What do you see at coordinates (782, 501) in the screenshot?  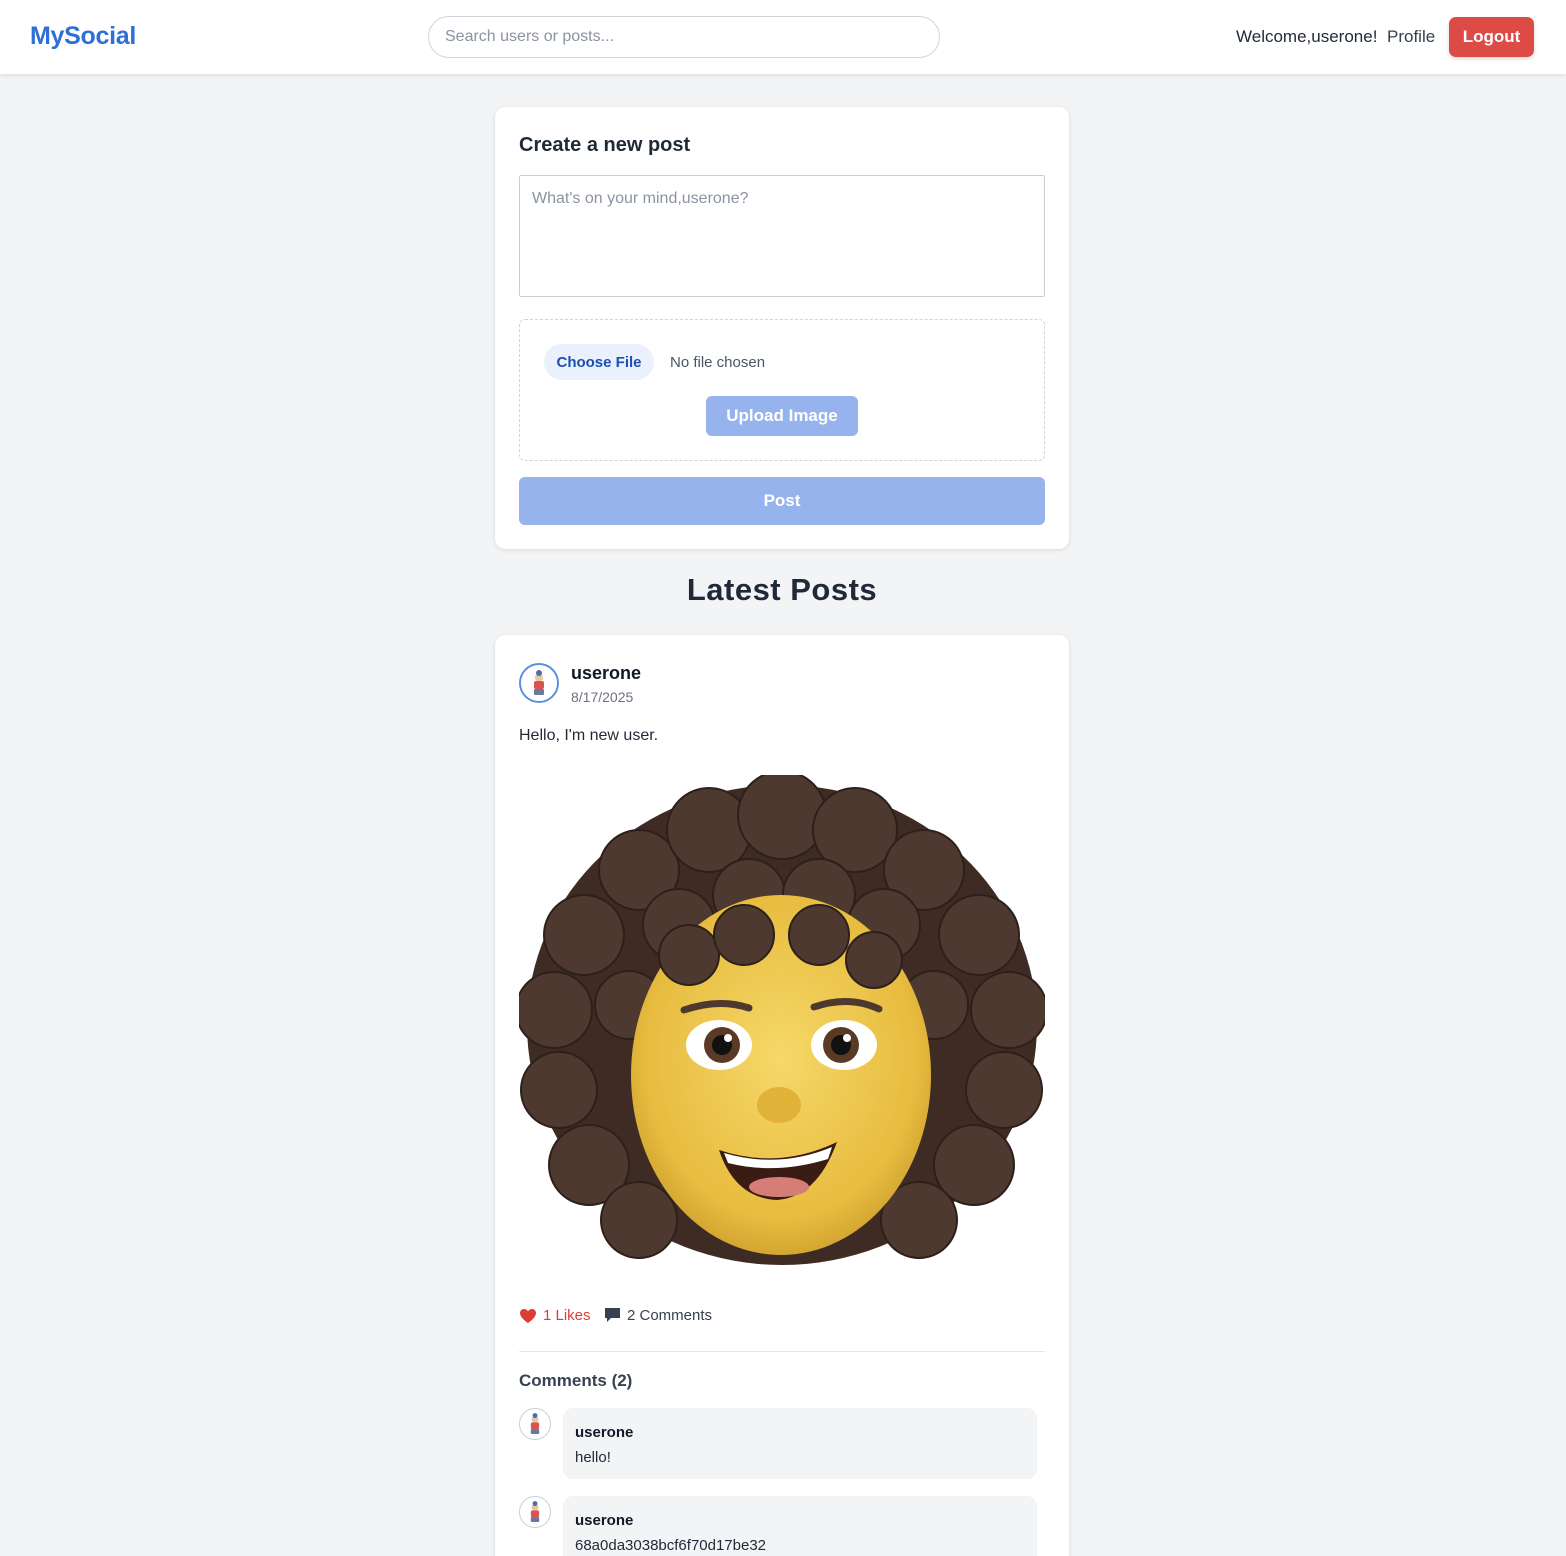 I see `post-submit-button: Post` at bounding box center [782, 501].